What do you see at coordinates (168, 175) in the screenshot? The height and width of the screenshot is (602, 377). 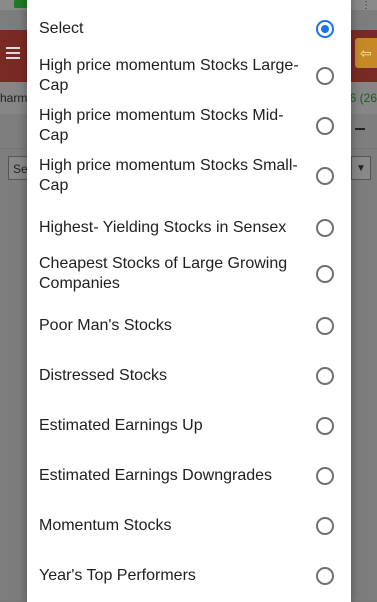 I see `option-label: High price momentum Stocks Small-Cap` at bounding box center [168, 175].